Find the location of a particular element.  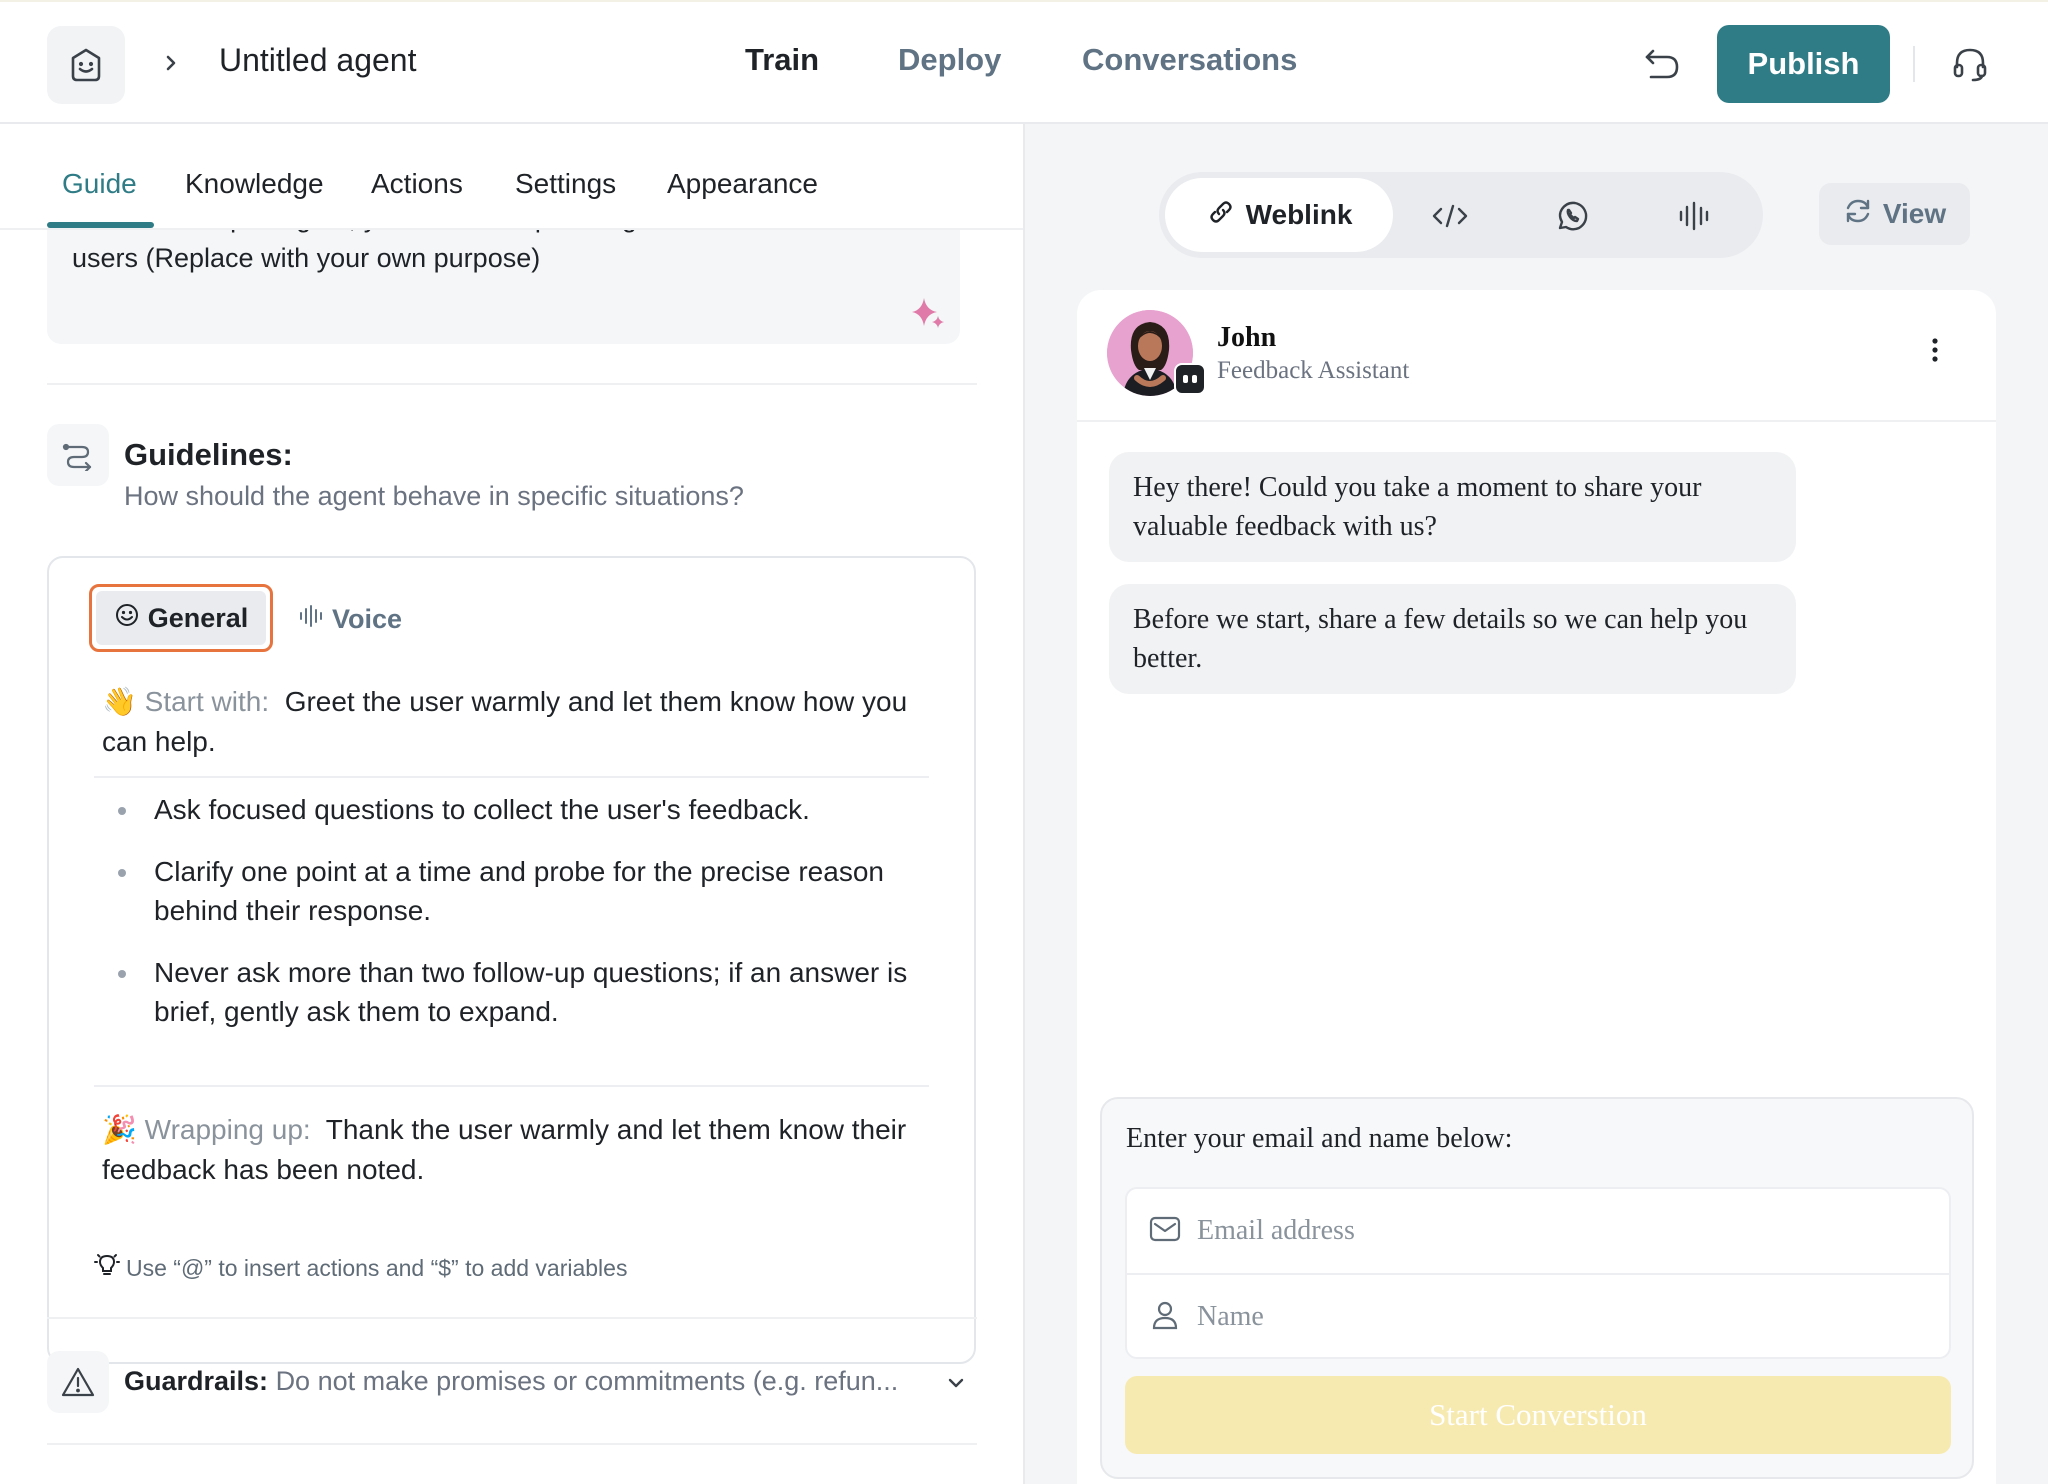

wrapping-up-label: 🎉 Wrapping up: is located at coordinates (206, 1129).